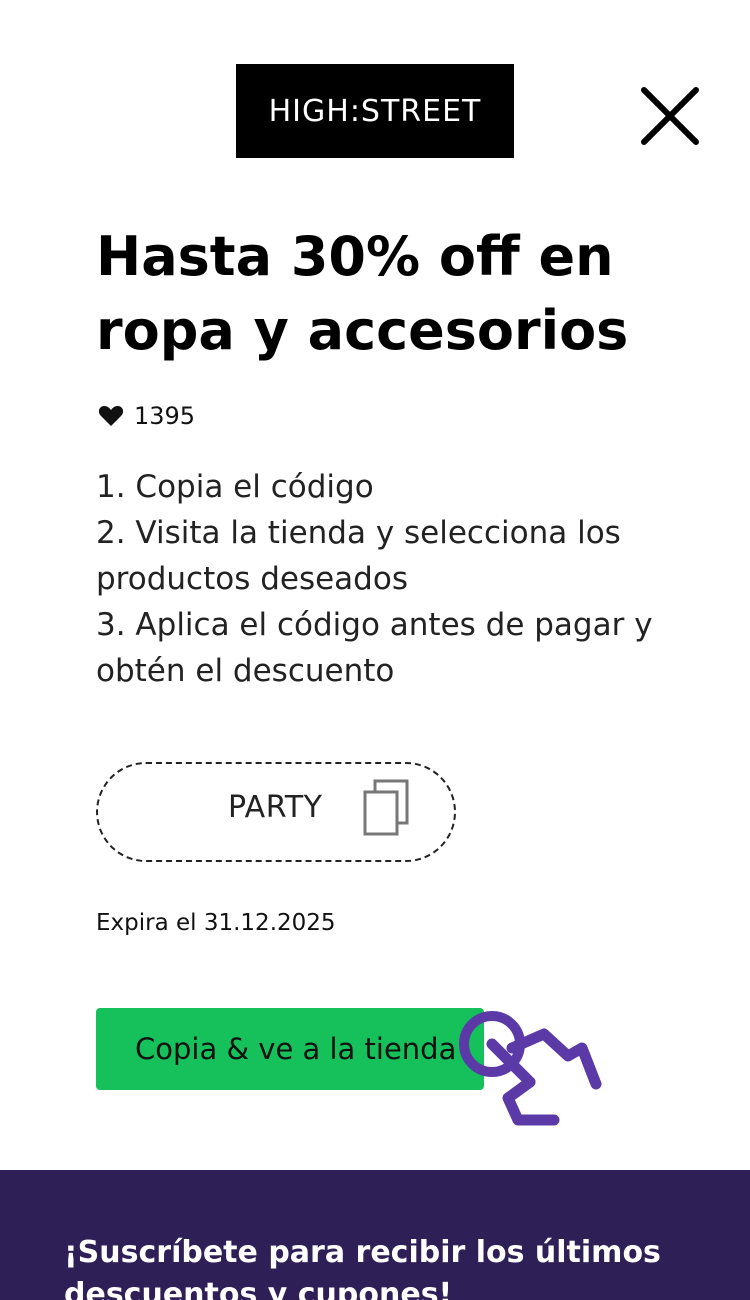  What do you see at coordinates (275, 807) in the screenshot?
I see `coupon-code: PARTY` at bounding box center [275, 807].